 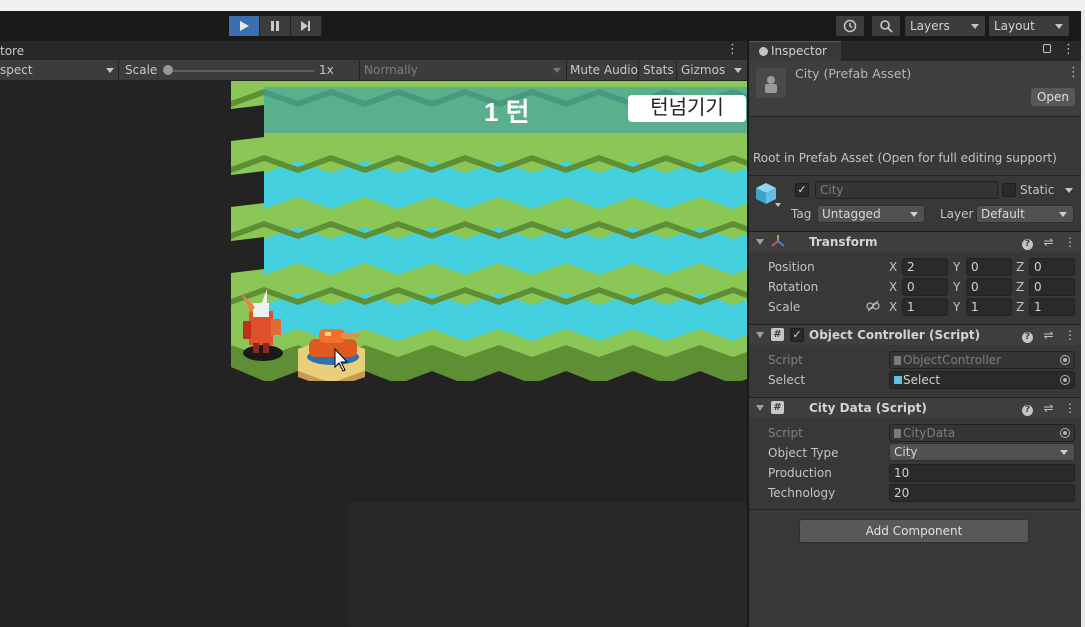 I want to click on scale-y-field: 1, so click(x=989, y=307).